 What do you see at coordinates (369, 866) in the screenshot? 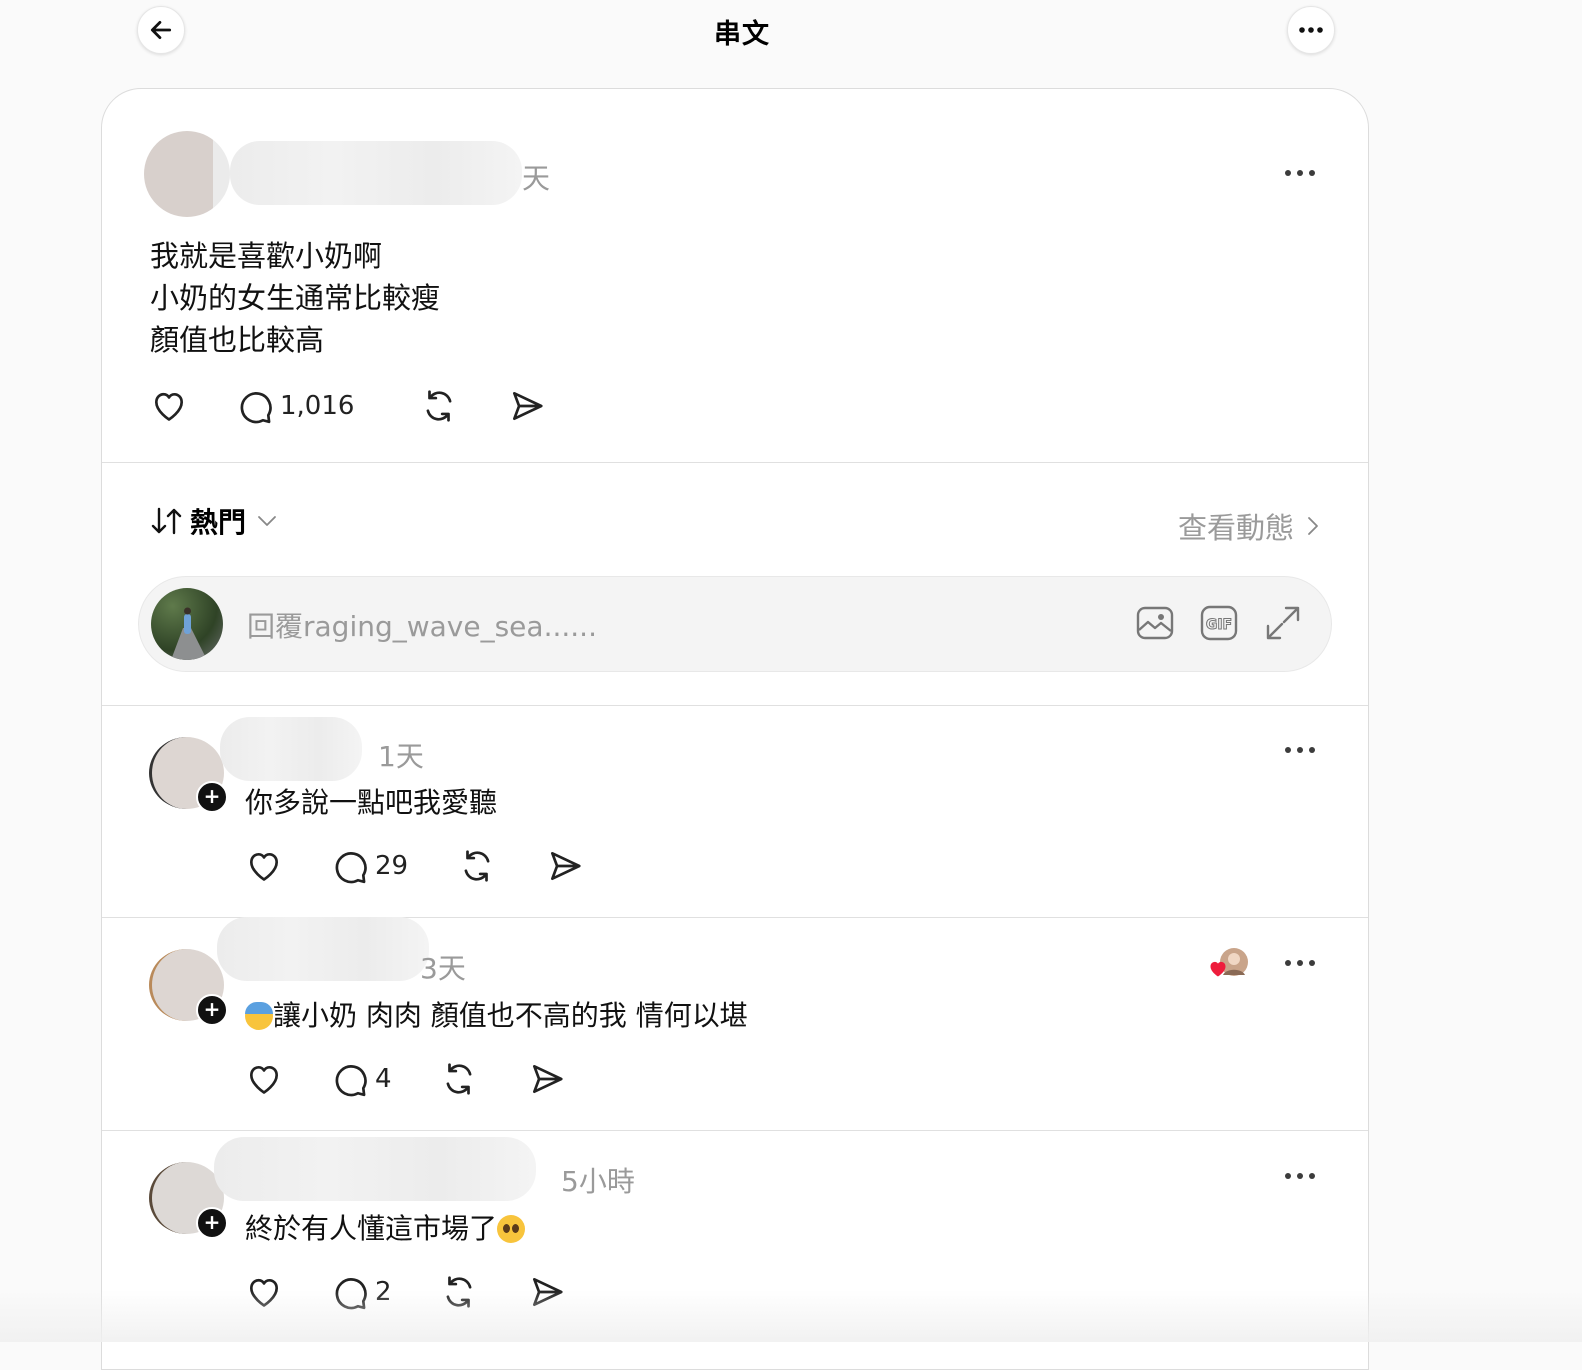
I see `reply-button: 29` at bounding box center [369, 866].